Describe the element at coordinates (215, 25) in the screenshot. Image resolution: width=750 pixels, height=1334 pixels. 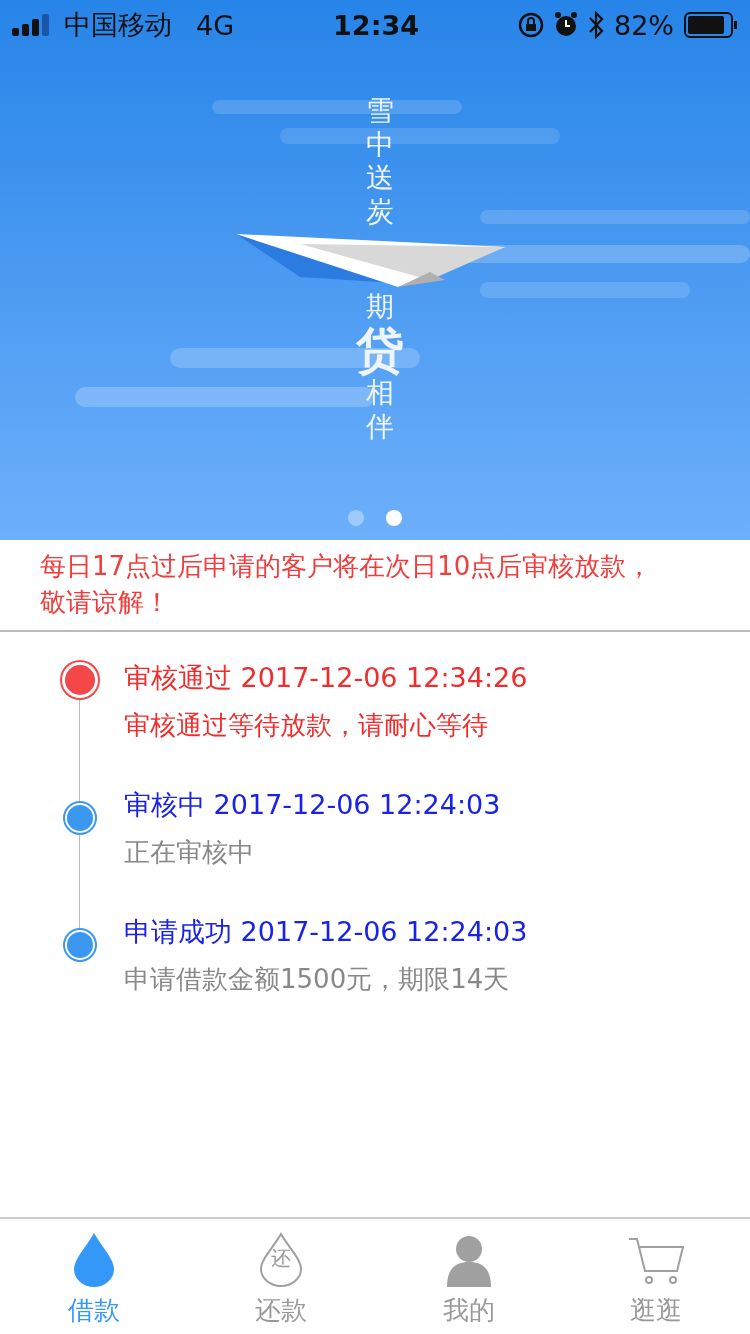
I see `network-type: 4G` at that location.